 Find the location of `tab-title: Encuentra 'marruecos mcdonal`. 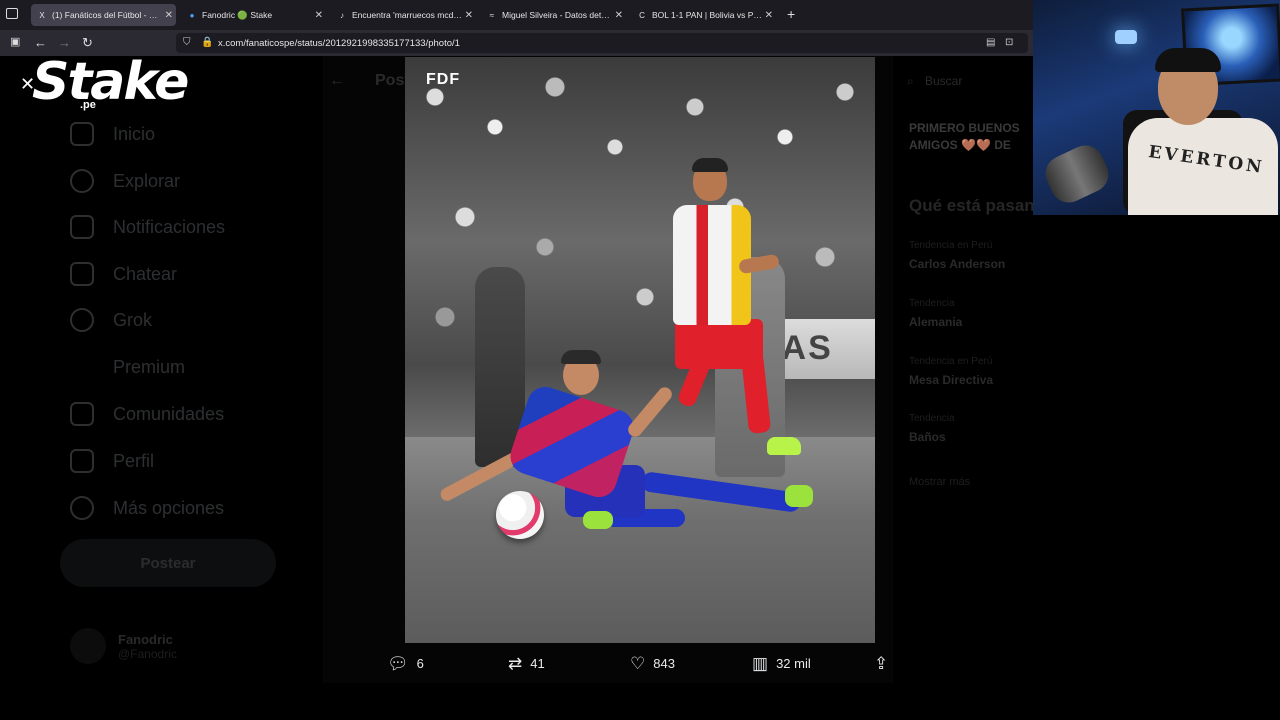

tab-title: Encuentra 'marruecos mcdonal is located at coordinates (408, 15).